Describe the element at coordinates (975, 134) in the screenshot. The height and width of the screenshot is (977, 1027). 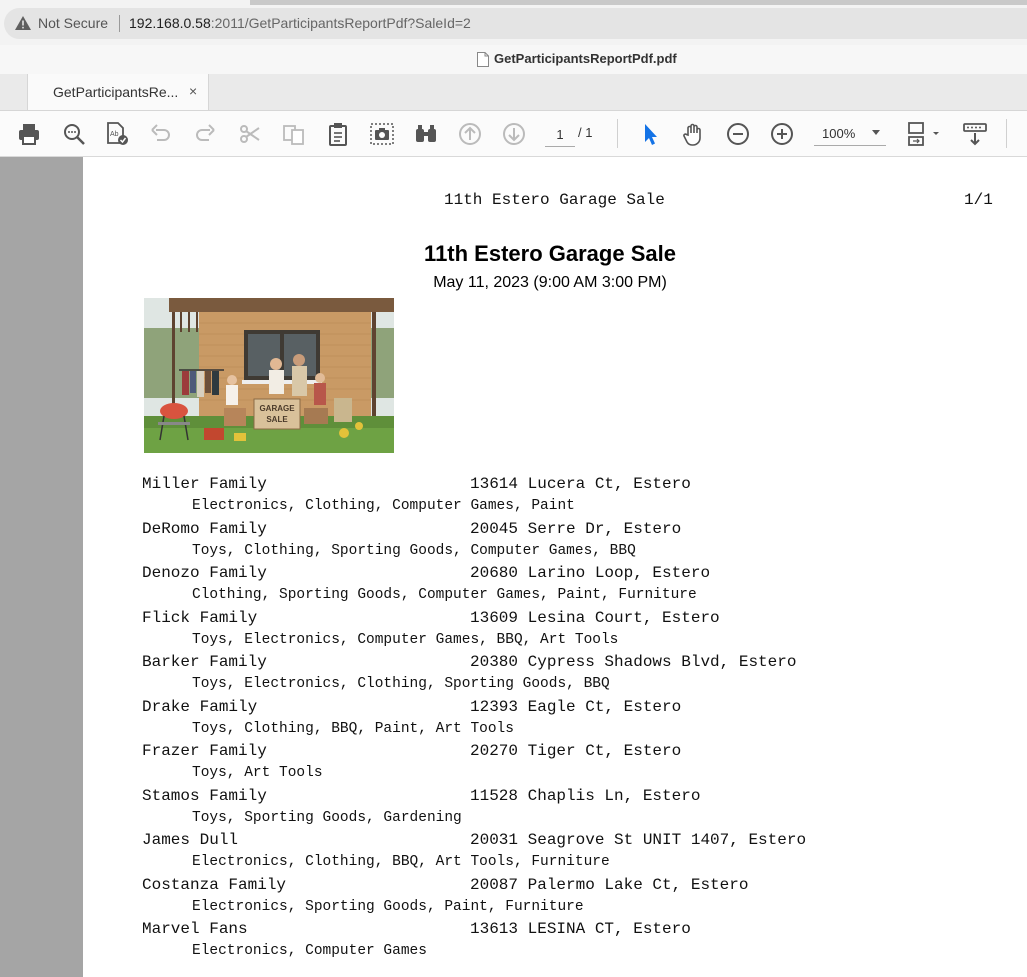
I see `read-mode-icon` at that location.